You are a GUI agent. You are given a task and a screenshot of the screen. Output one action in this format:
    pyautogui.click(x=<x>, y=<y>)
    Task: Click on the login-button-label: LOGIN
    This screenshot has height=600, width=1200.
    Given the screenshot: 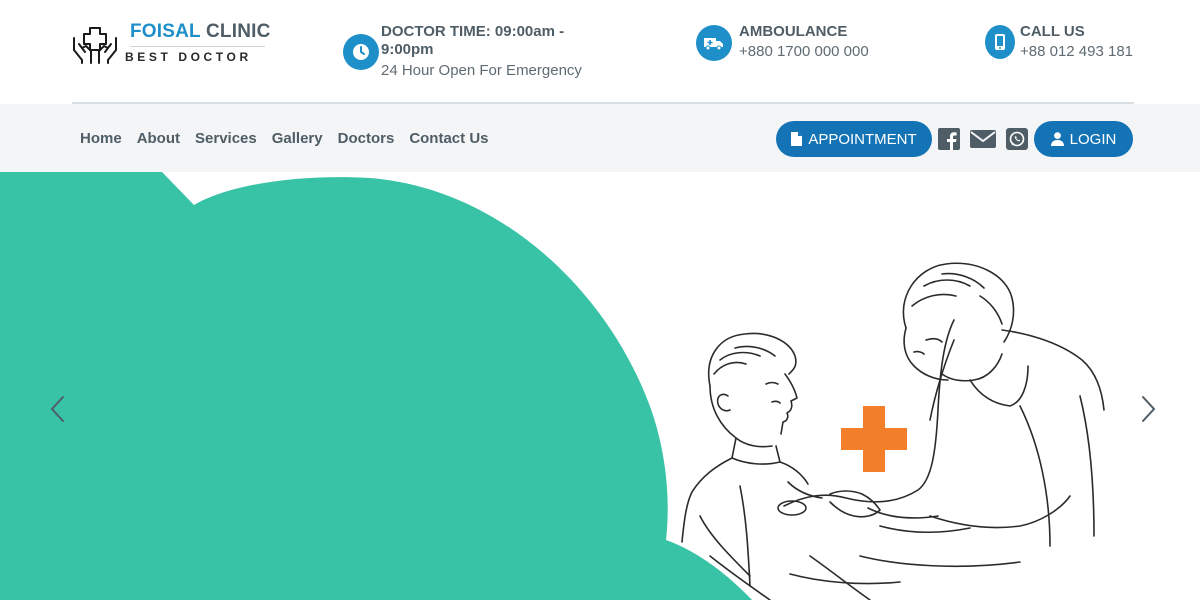 What is the action you would take?
    pyautogui.click(x=1093, y=139)
    